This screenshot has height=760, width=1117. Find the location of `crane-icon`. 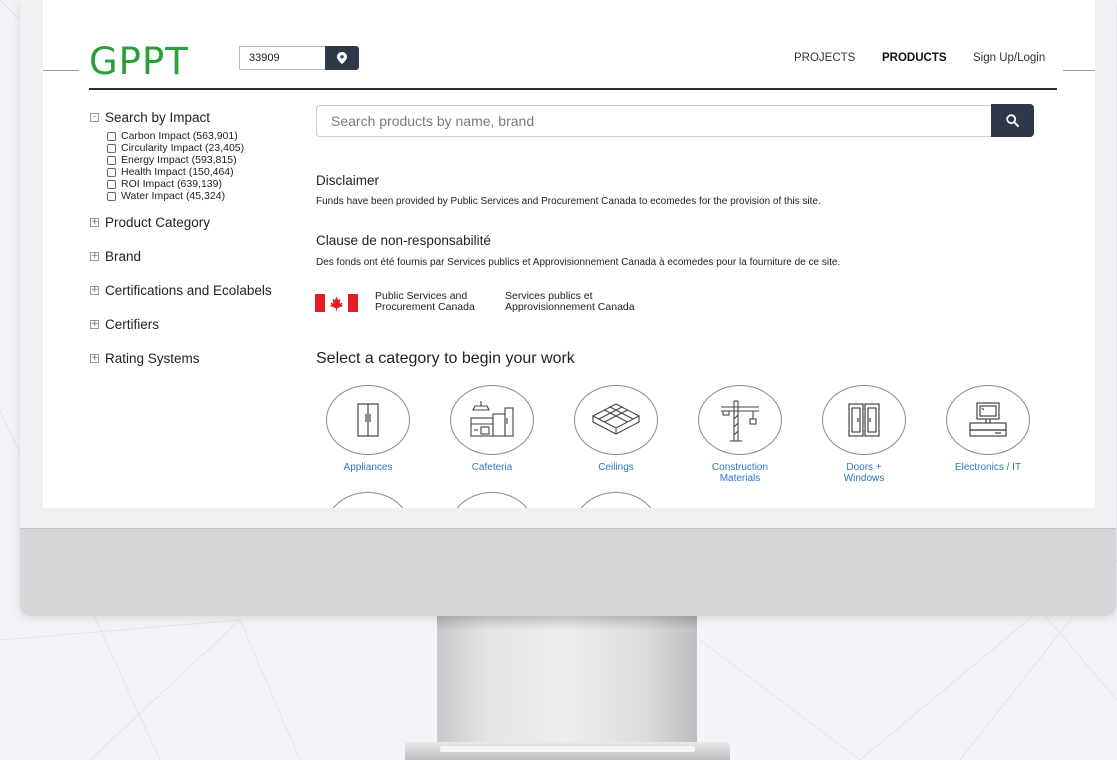

crane-icon is located at coordinates (740, 421).